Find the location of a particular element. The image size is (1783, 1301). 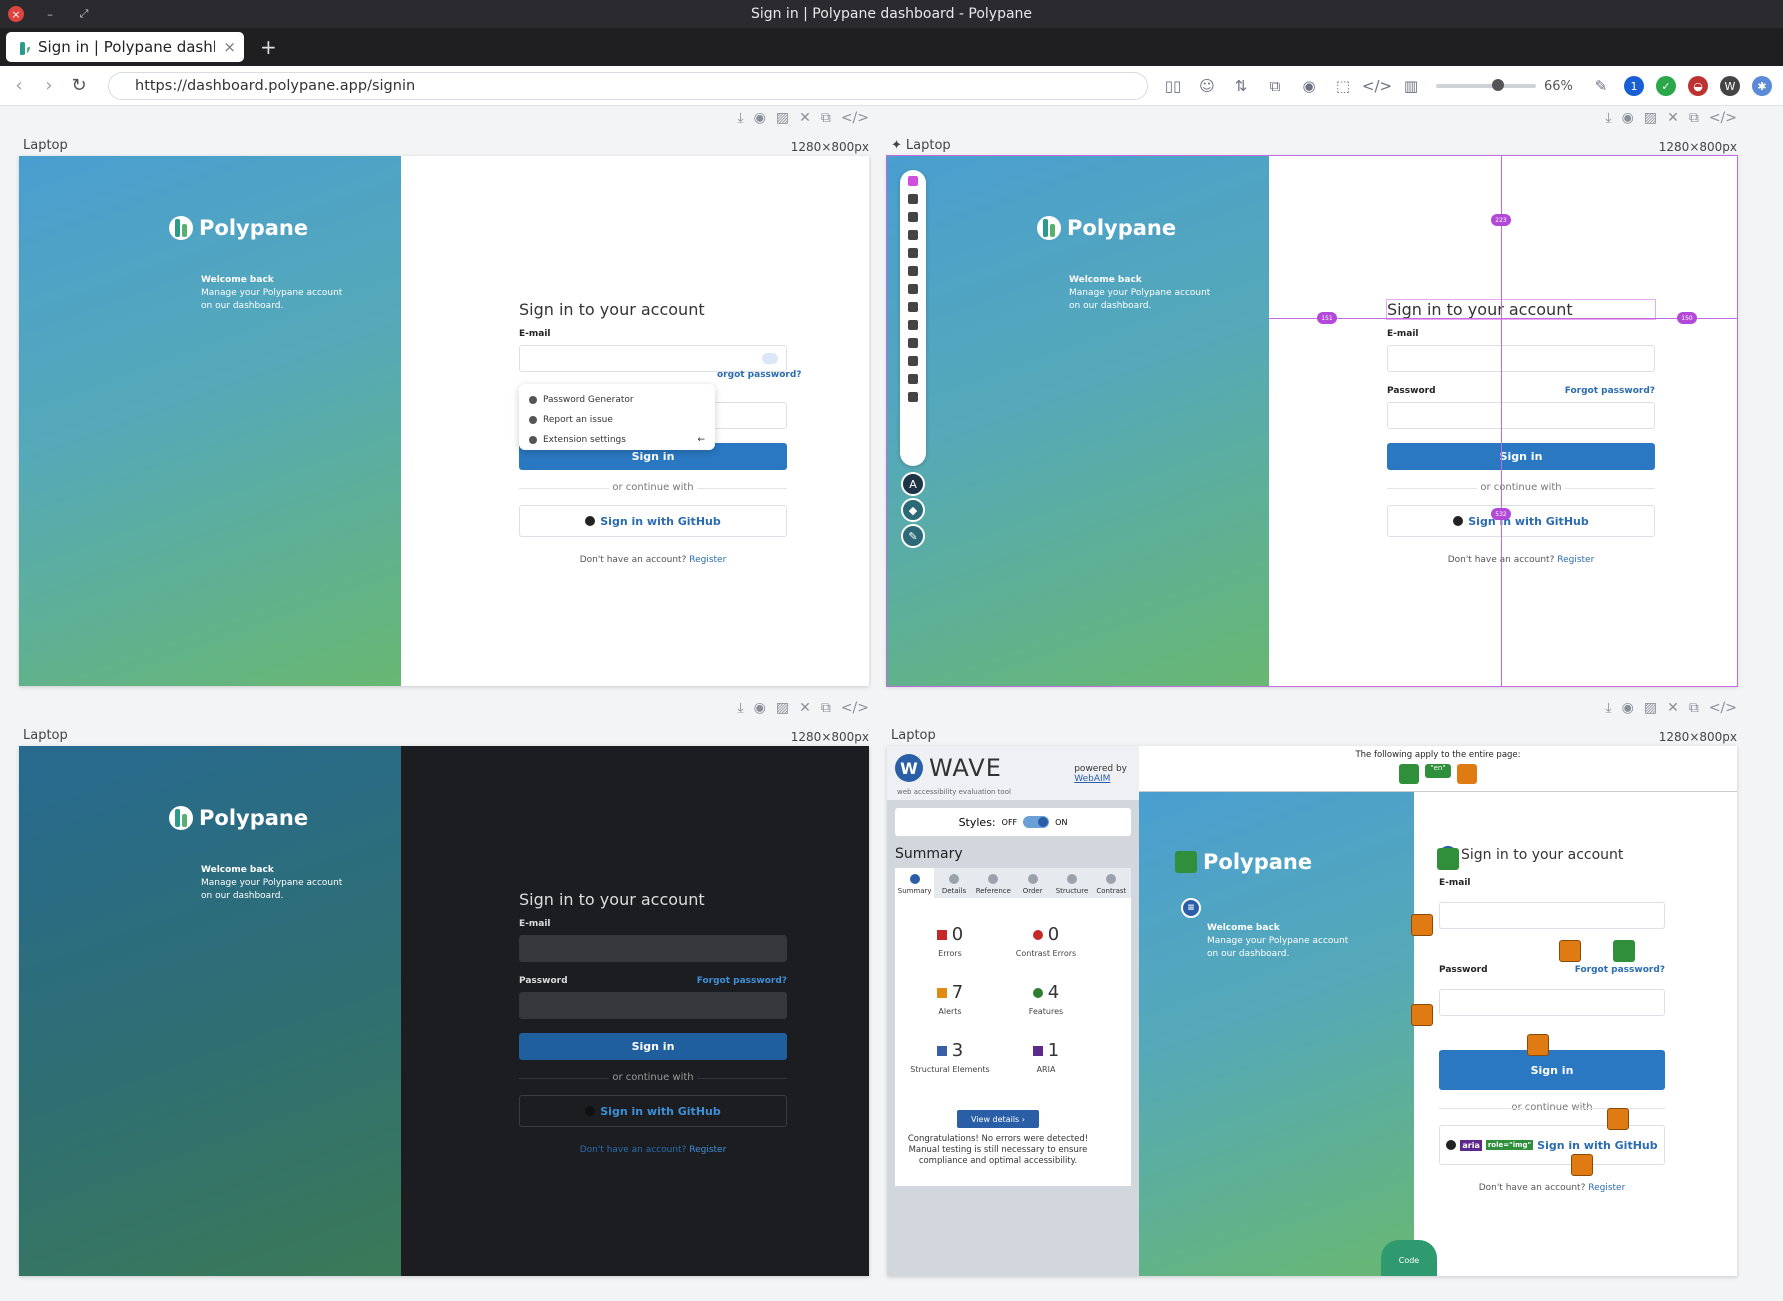

search-icon is located at coordinates (913, 397).